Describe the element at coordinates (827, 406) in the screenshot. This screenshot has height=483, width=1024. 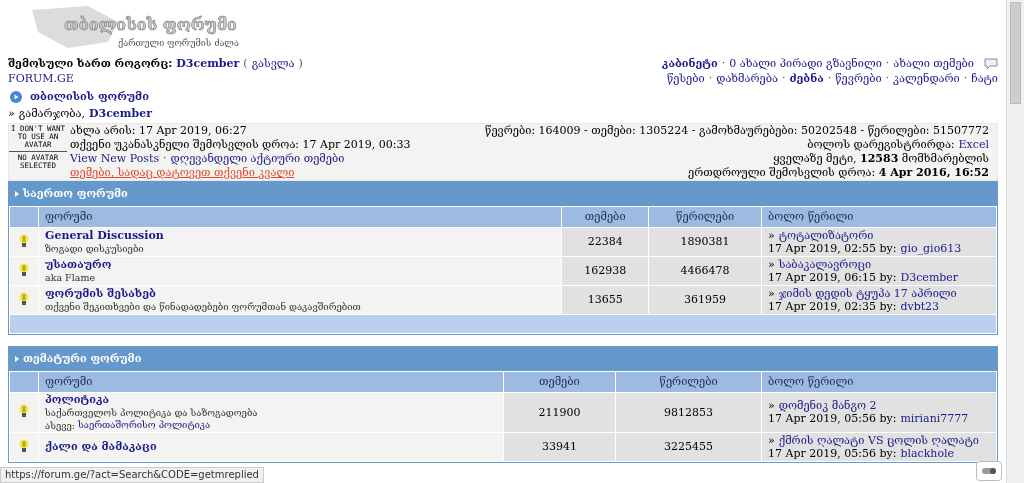
I see `last-post-link: დომენიკ მანგო 2` at that location.